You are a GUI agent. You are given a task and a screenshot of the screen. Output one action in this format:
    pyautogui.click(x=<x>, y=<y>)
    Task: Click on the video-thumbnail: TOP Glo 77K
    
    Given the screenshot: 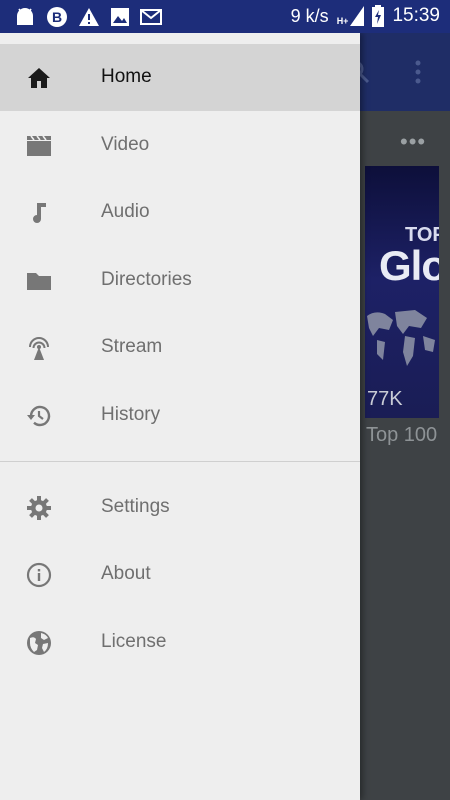 What is the action you would take?
    pyautogui.click(x=402, y=292)
    